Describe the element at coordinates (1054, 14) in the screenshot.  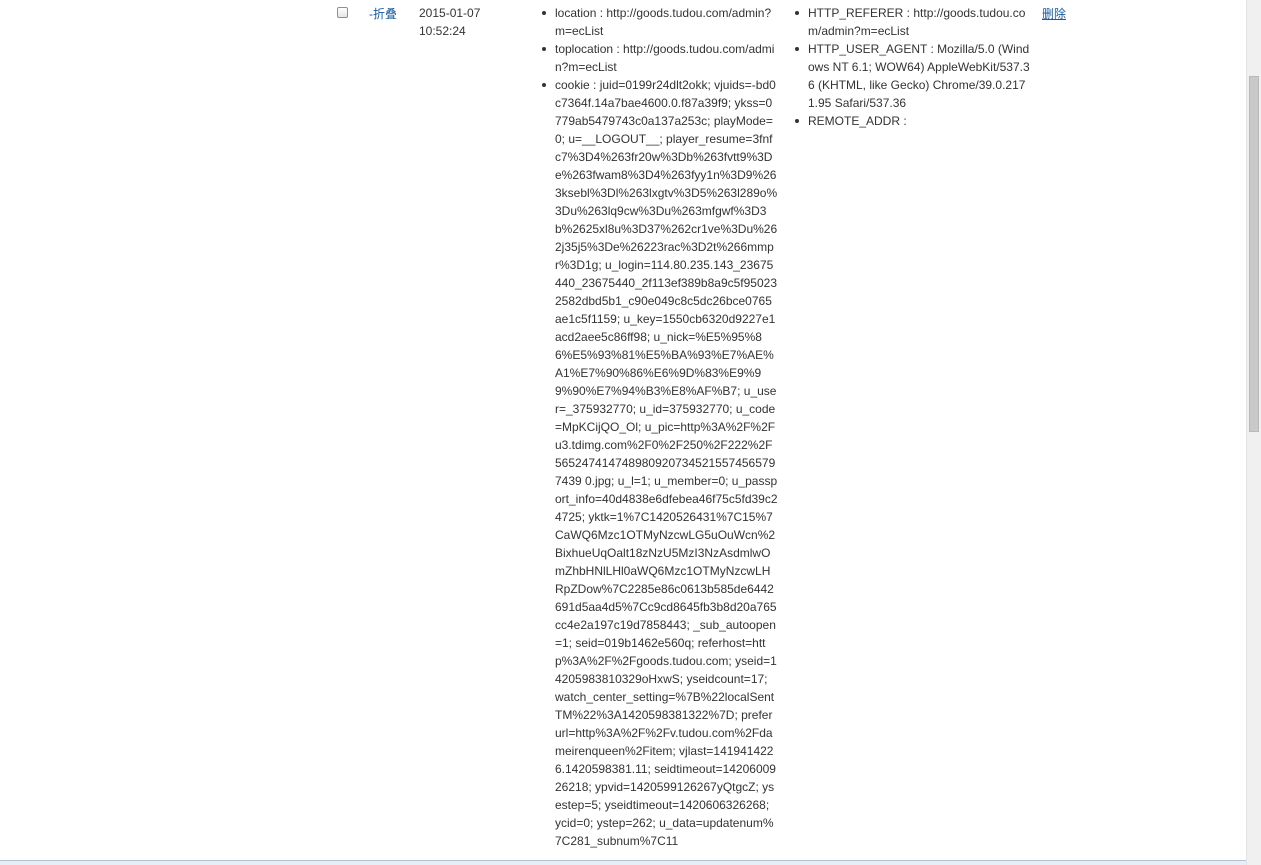
I see `delete-link: 删除` at that location.